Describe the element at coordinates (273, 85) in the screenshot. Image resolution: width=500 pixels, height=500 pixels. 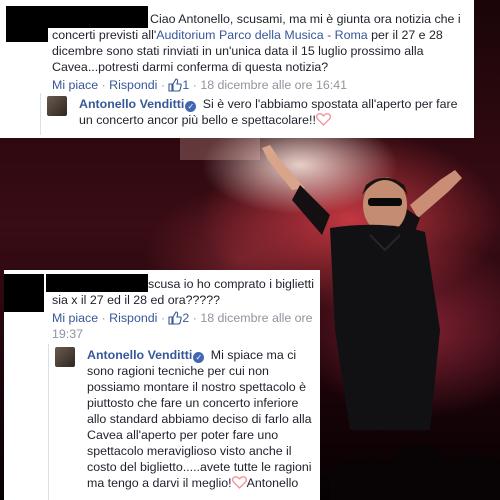
I see `comment-timestamp-1: 18 dicembre alle ore 16:41` at that location.